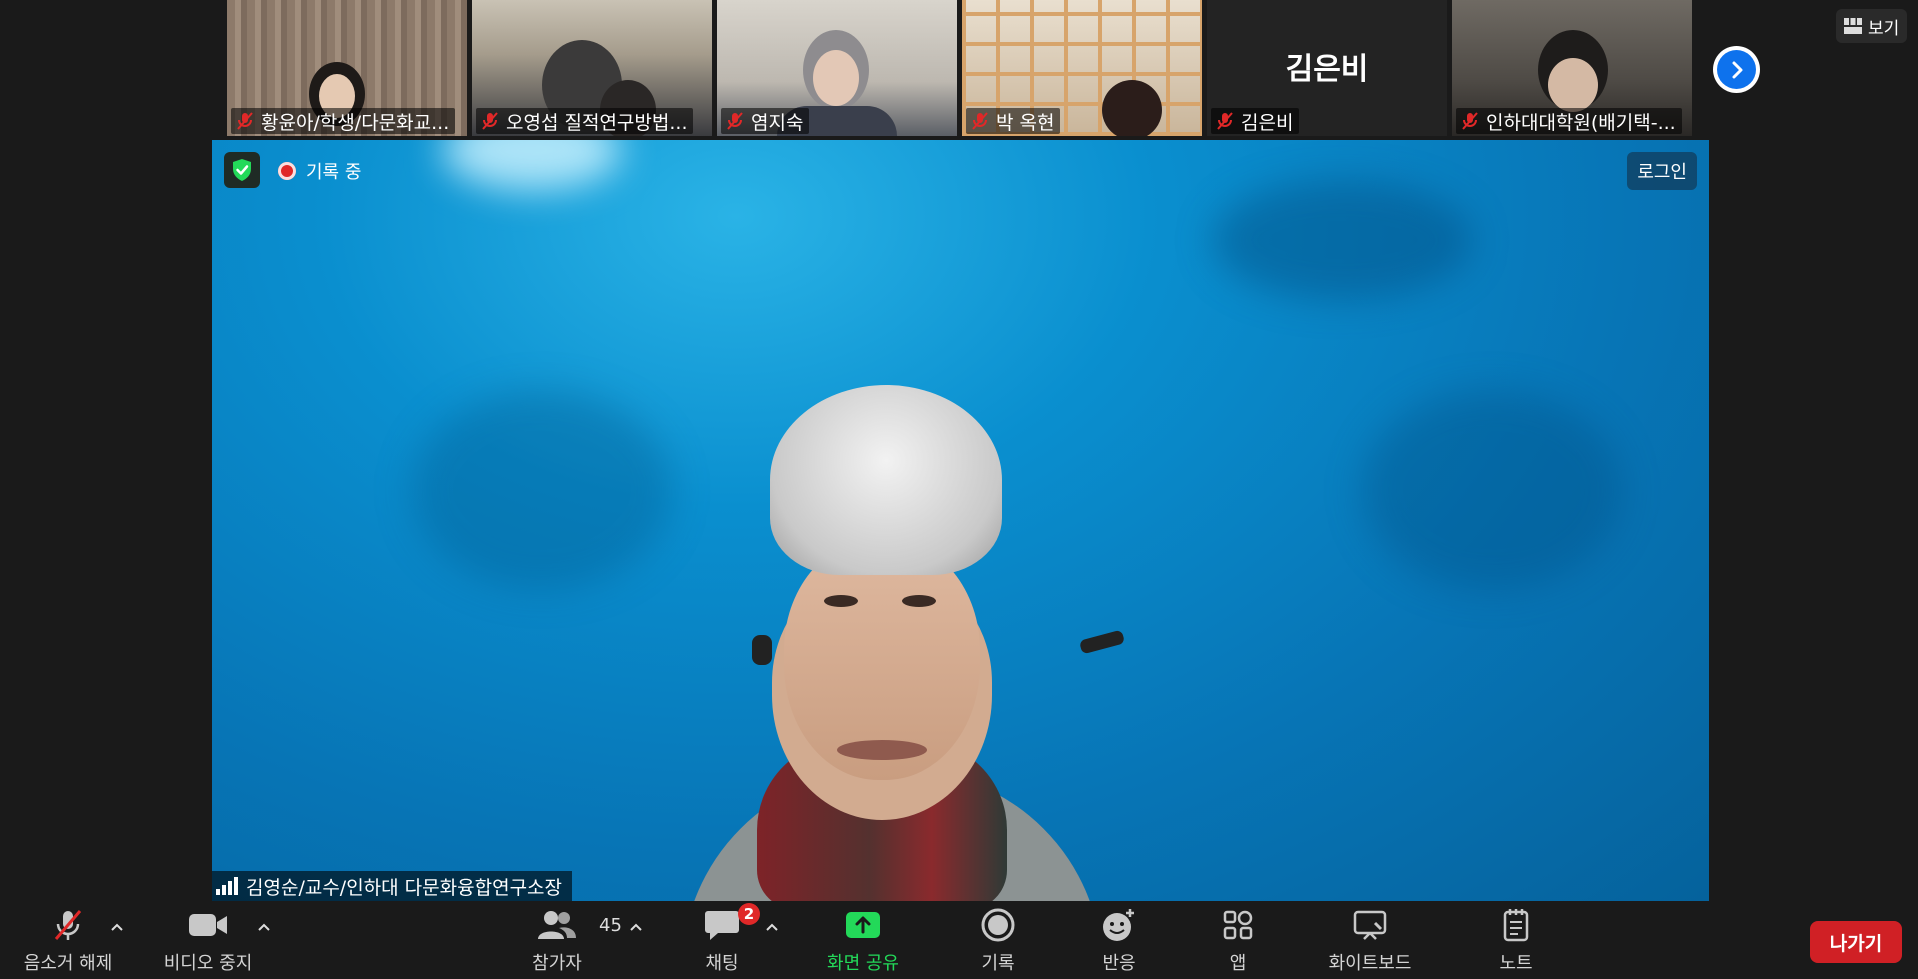  I want to click on headset-mic, so click(1102, 642).